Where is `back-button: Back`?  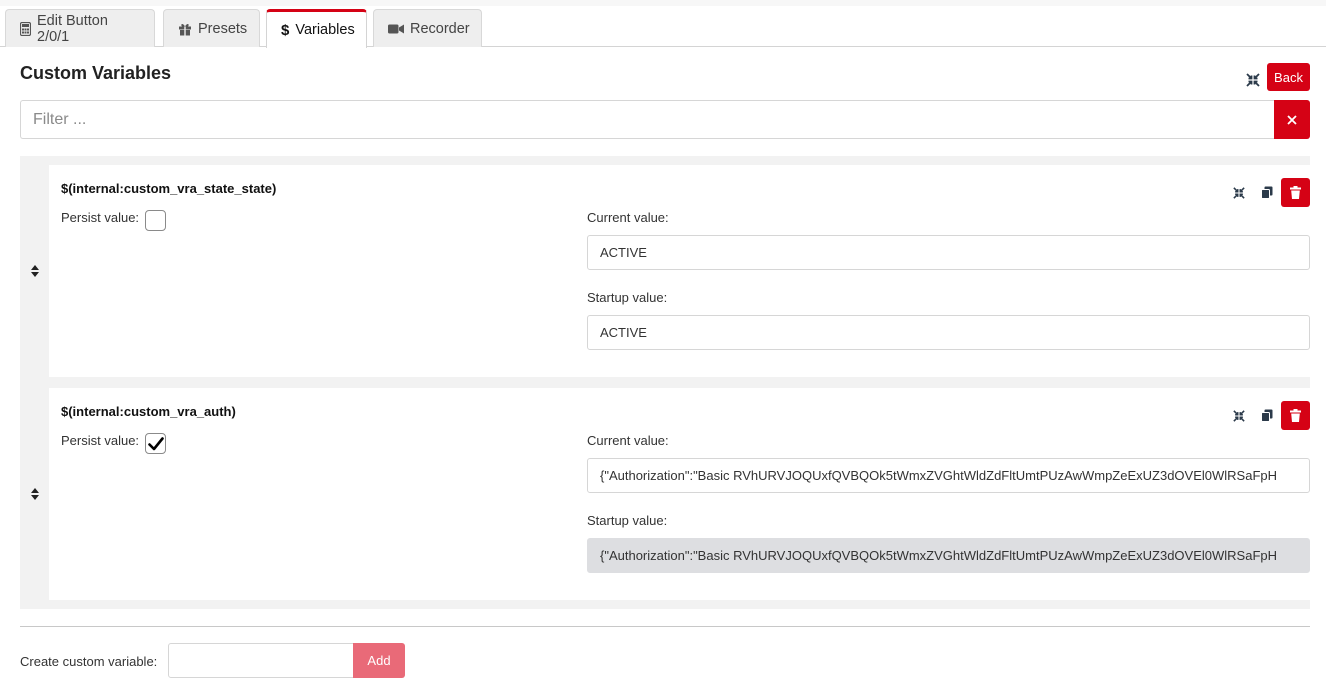 back-button: Back is located at coordinates (1288, 77).